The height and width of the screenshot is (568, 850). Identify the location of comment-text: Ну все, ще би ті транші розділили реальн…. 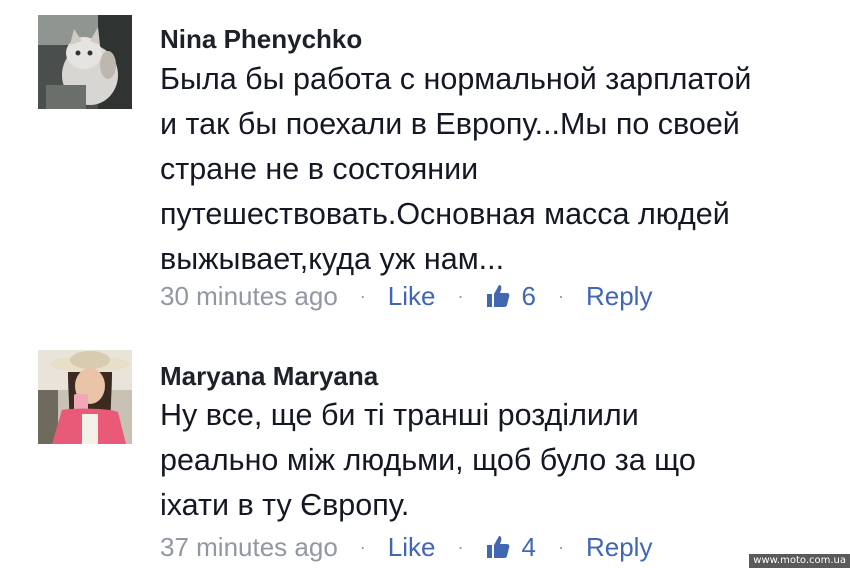
(428, 460).